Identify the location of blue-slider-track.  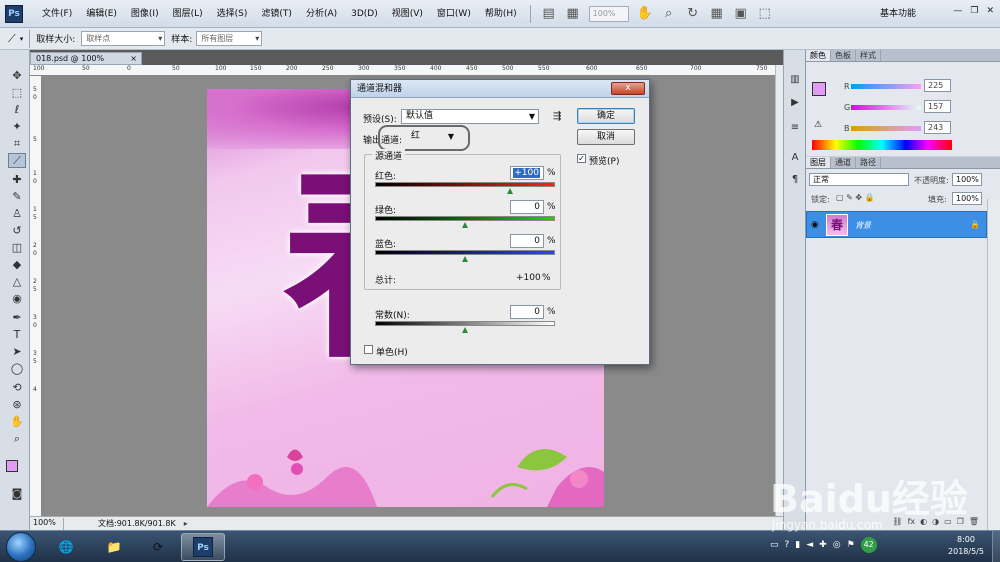
(465, 252).